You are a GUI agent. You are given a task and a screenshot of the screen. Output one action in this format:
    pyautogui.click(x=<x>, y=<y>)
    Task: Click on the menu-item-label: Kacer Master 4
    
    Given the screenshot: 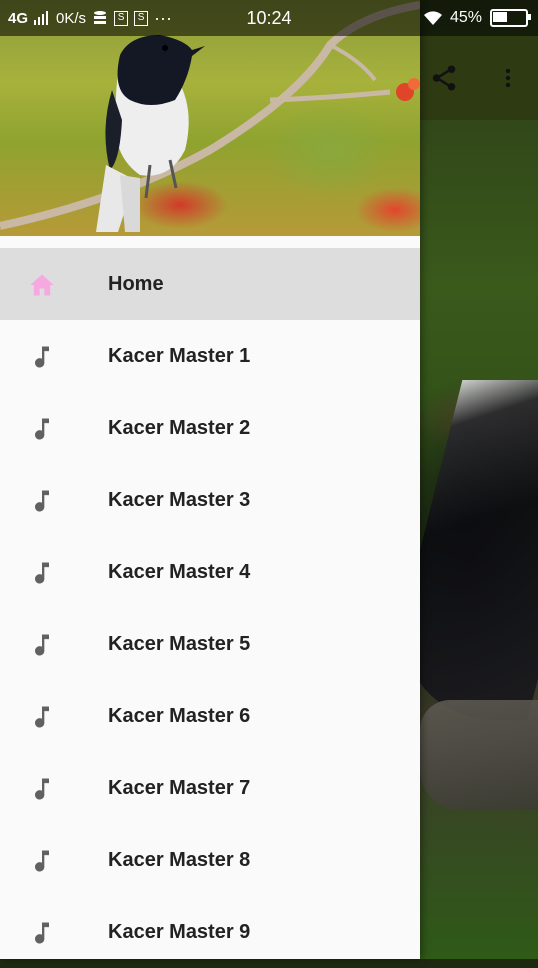 What is the action you would take?
    pyautogui.click(x=179, y=571)
    